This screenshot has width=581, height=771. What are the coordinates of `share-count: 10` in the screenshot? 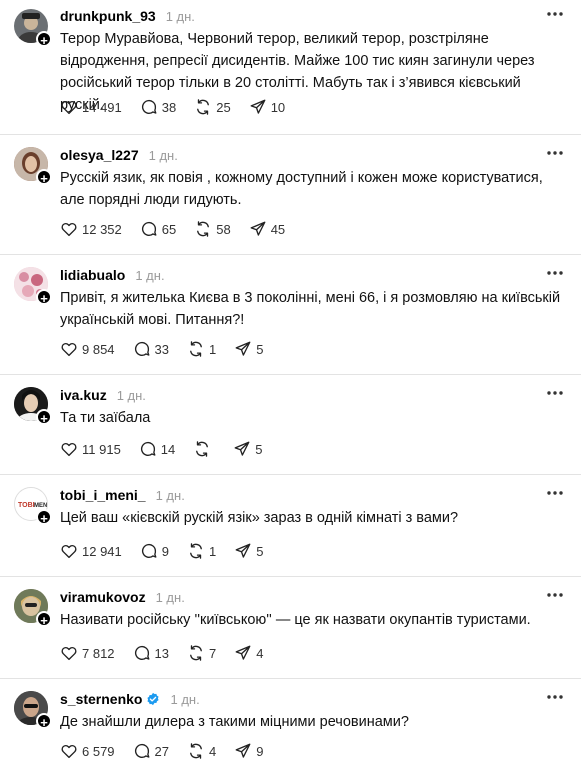 It's located at (278, 107).